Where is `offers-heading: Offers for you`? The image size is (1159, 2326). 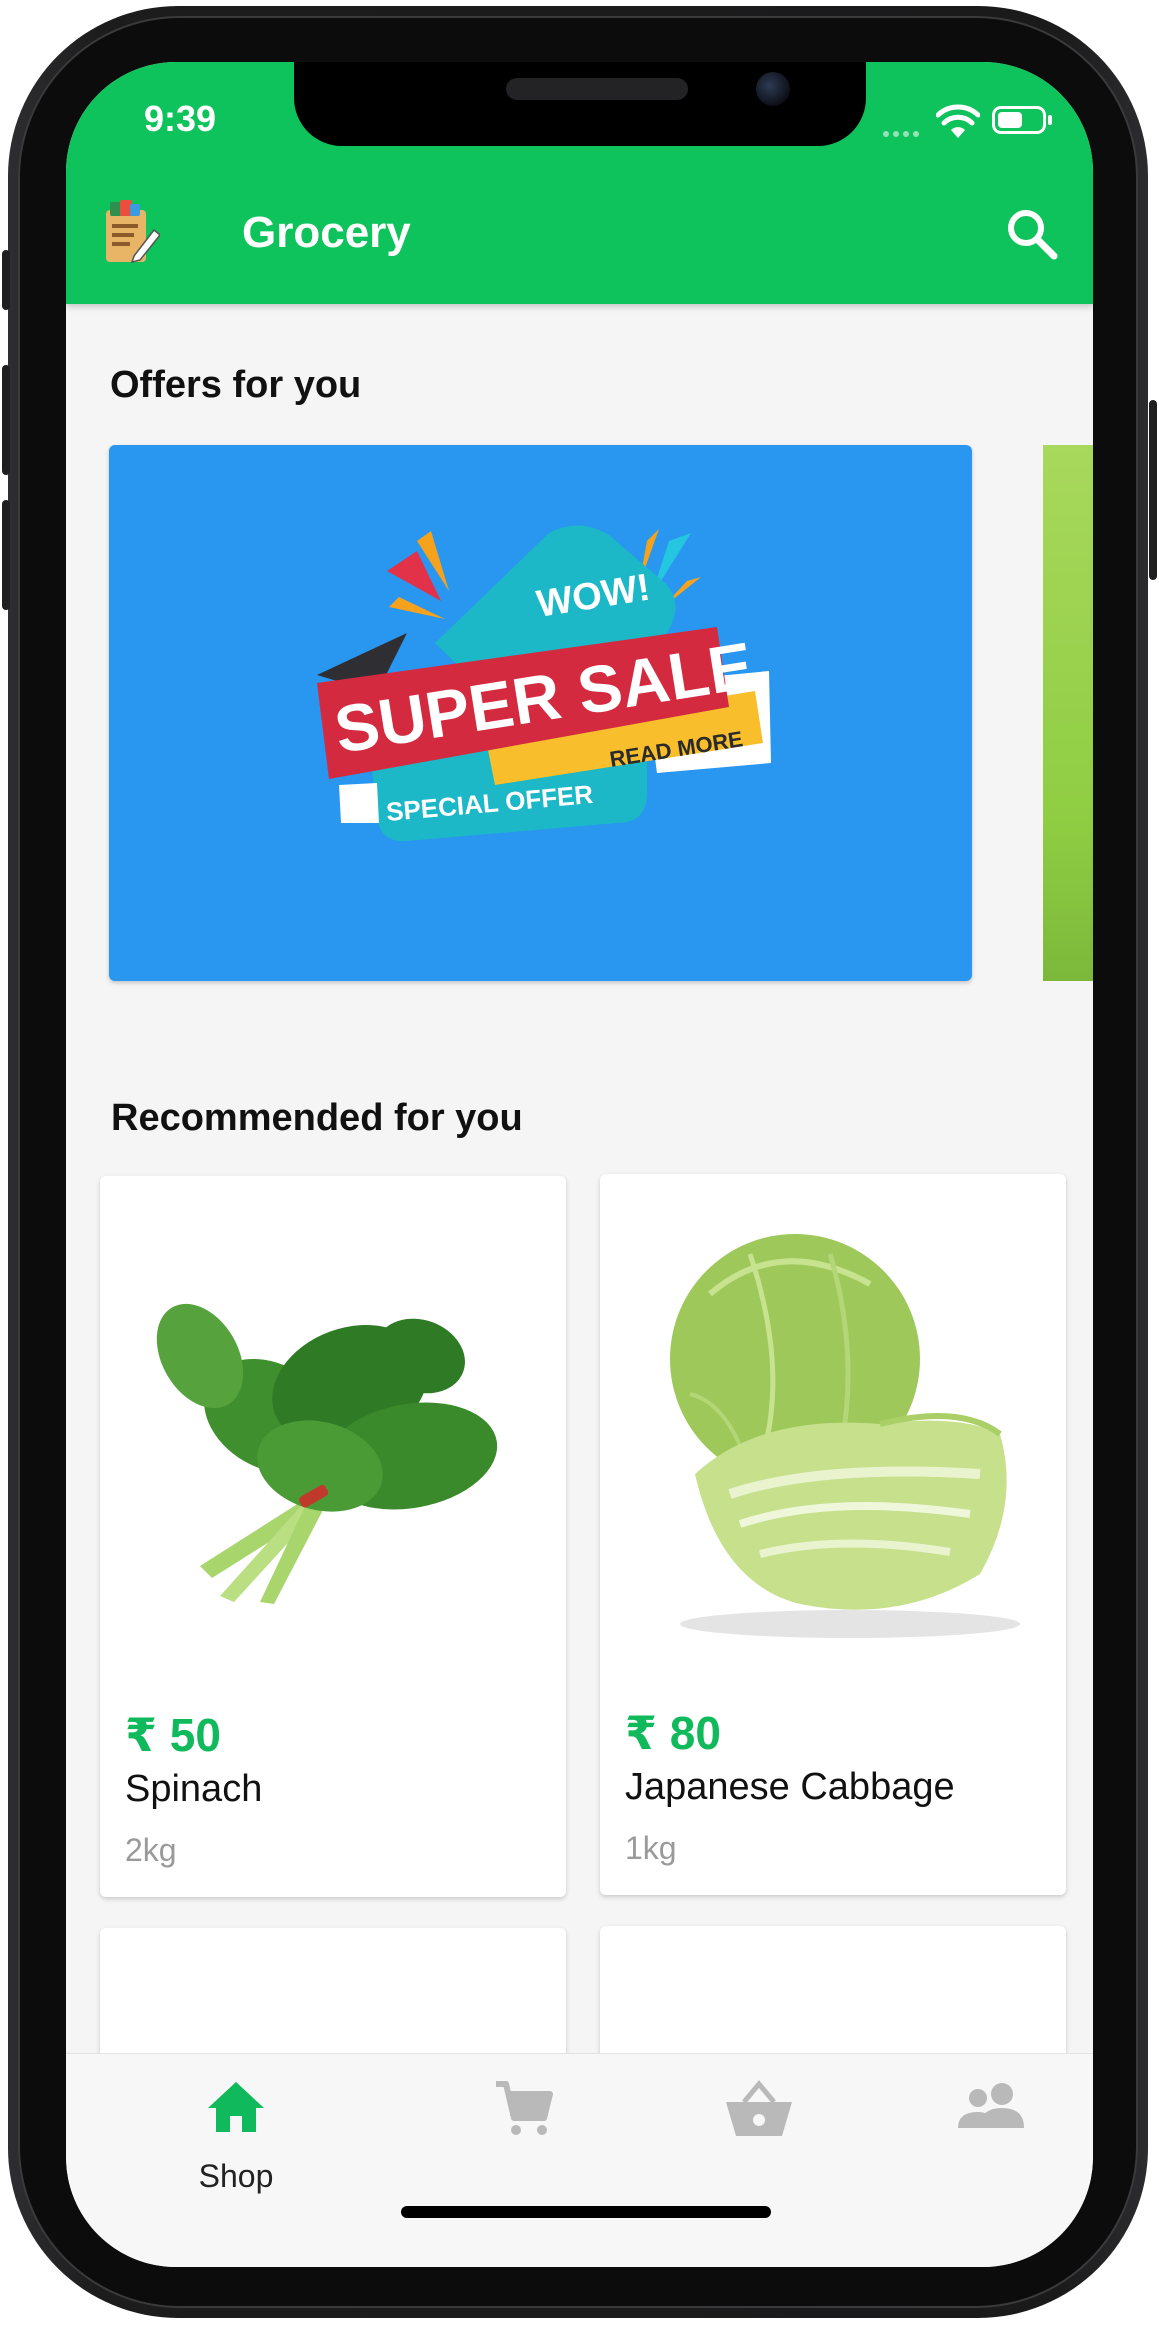 offers-heading: Offers for you is located at coordinates (236, 385).